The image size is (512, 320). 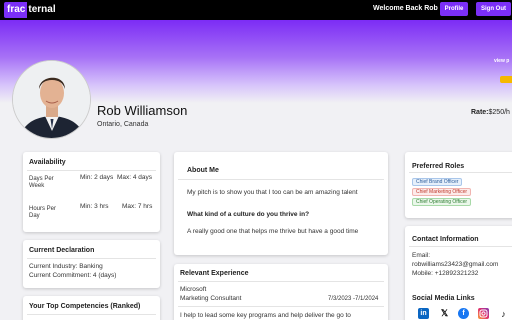 I want to click on hourly-rate: Rate:$250/h, so click(x=490, y=112).